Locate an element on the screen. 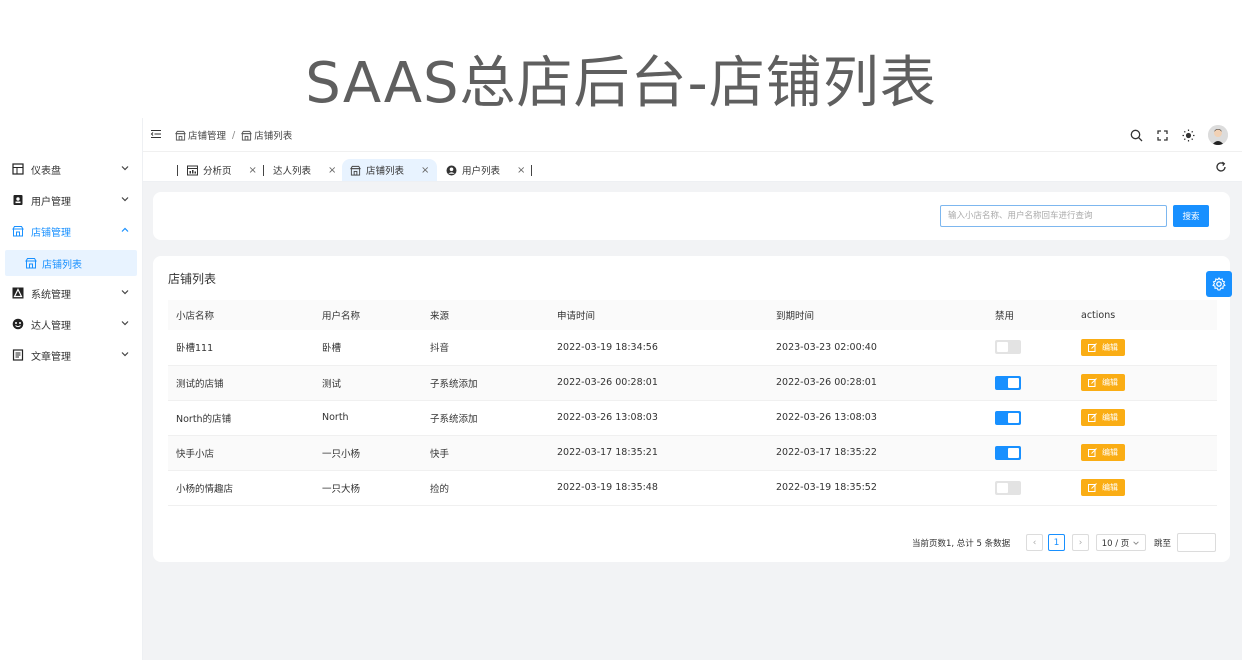 The width and height of the screenshot is (1242, 660). fullscreen-icon is located at coordinates (1162, 135).